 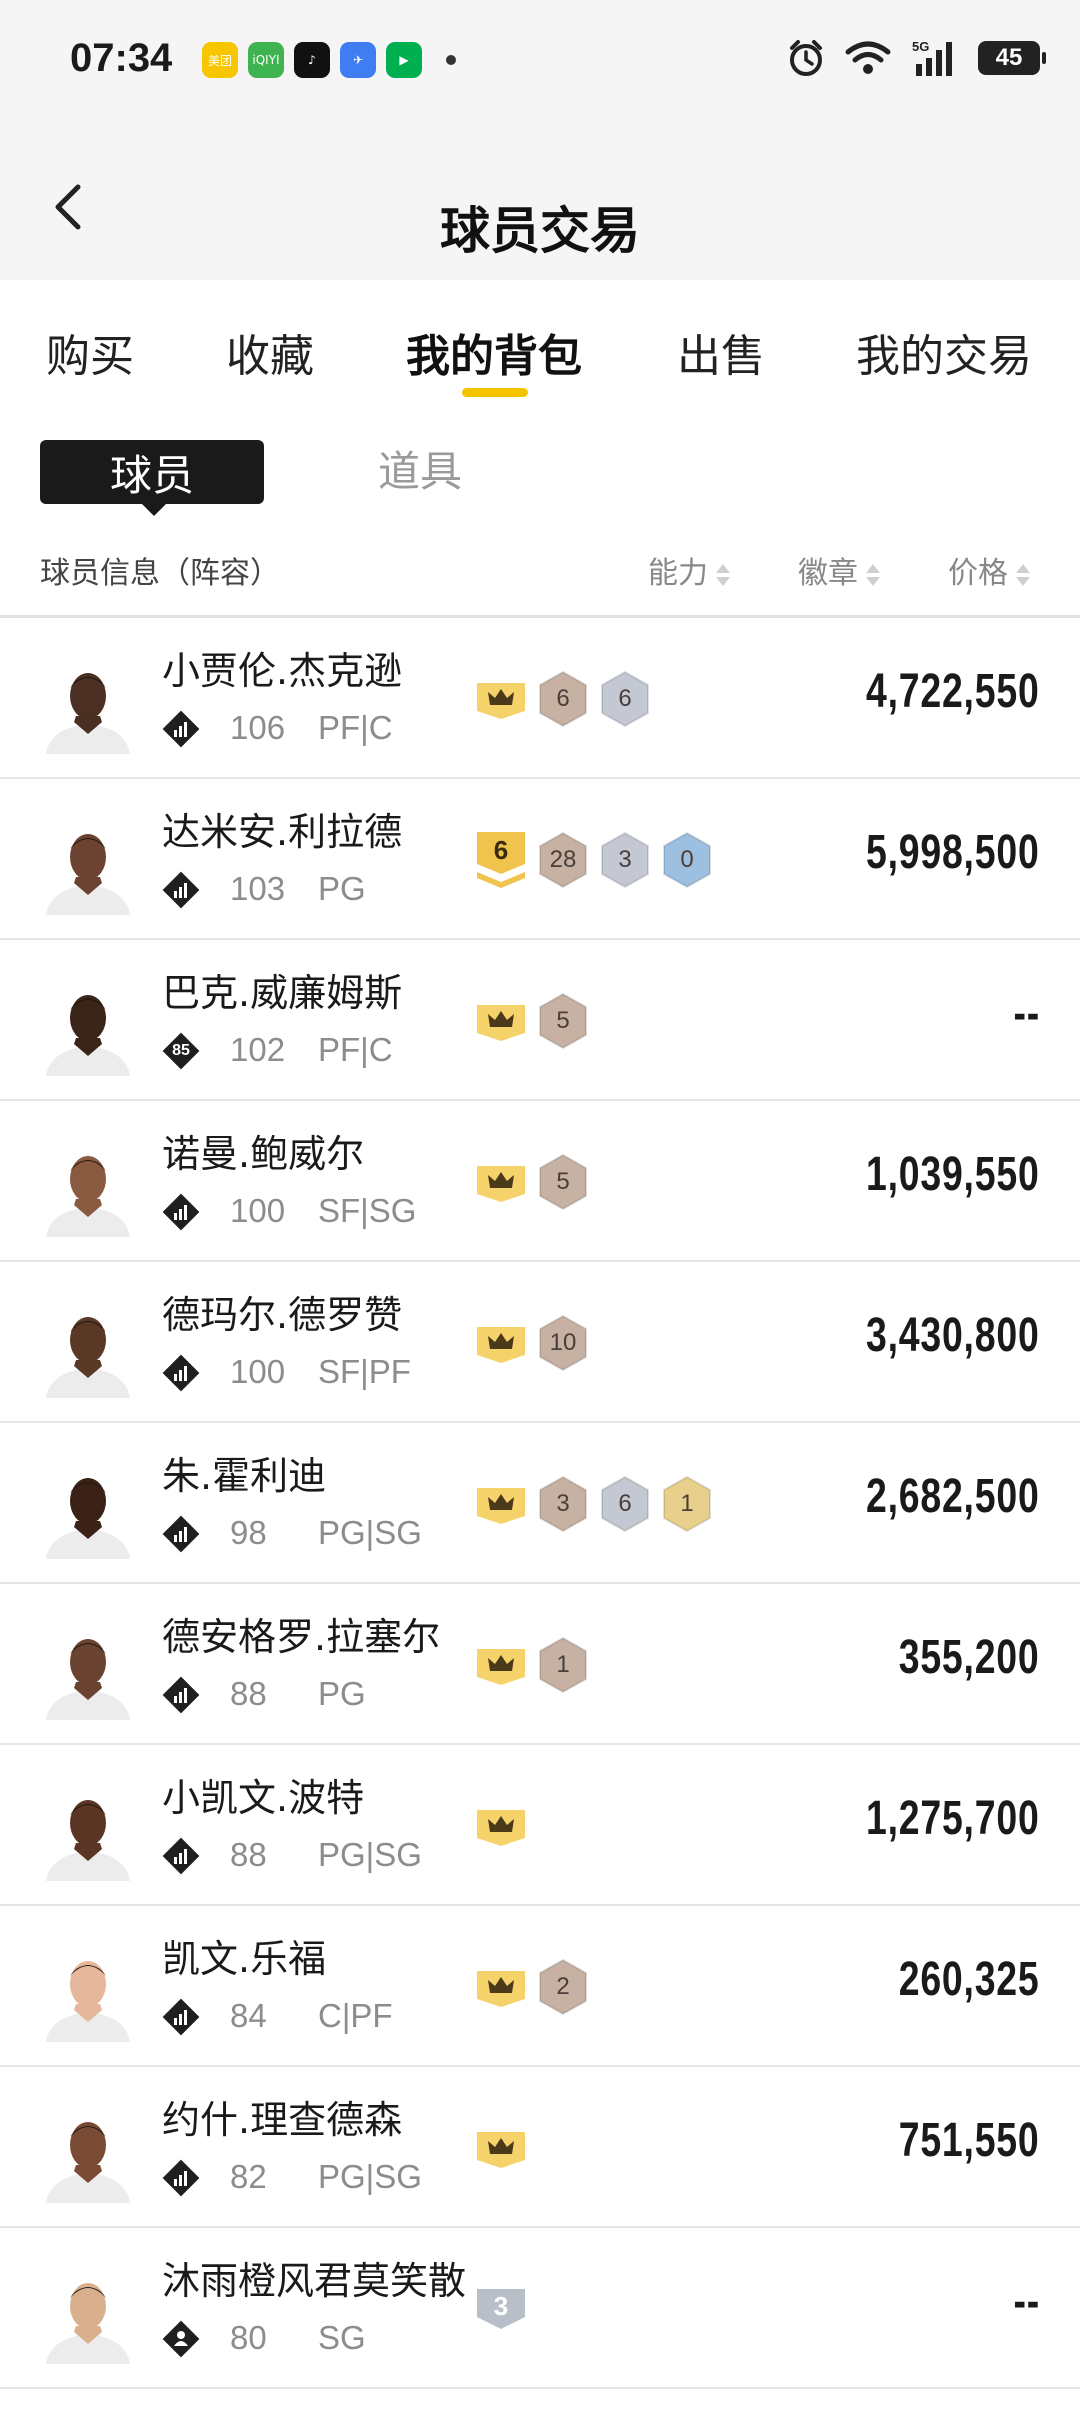 I want to click on tab-my-backpack: 我的背包, so click(x=494, y=352).